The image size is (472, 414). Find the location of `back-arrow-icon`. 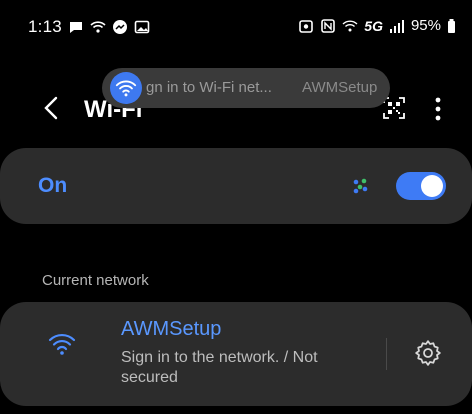

back-arrow-icon is located at coordinates (51, 108).